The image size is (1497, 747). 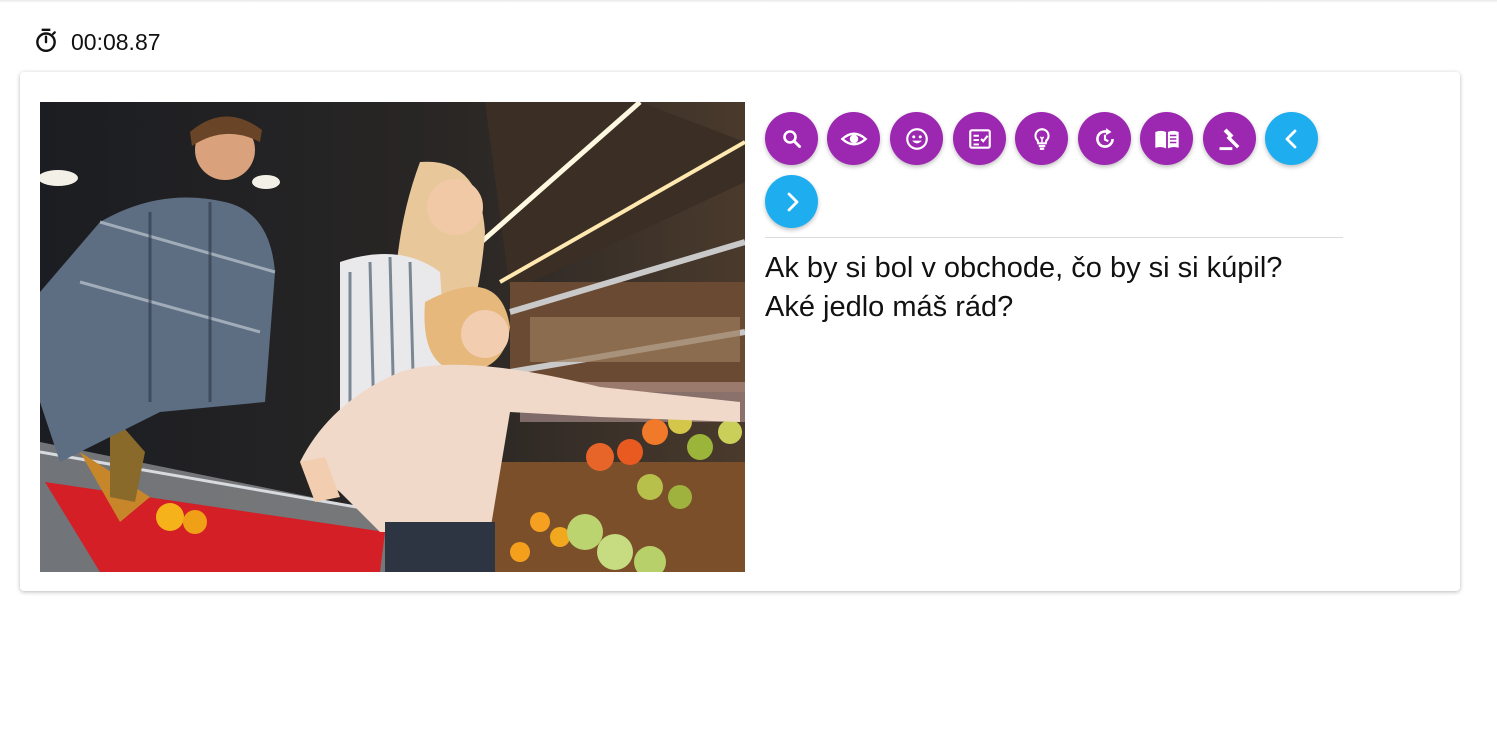 I want to click on lightbulb-icon, so click(x=1041, y=138).